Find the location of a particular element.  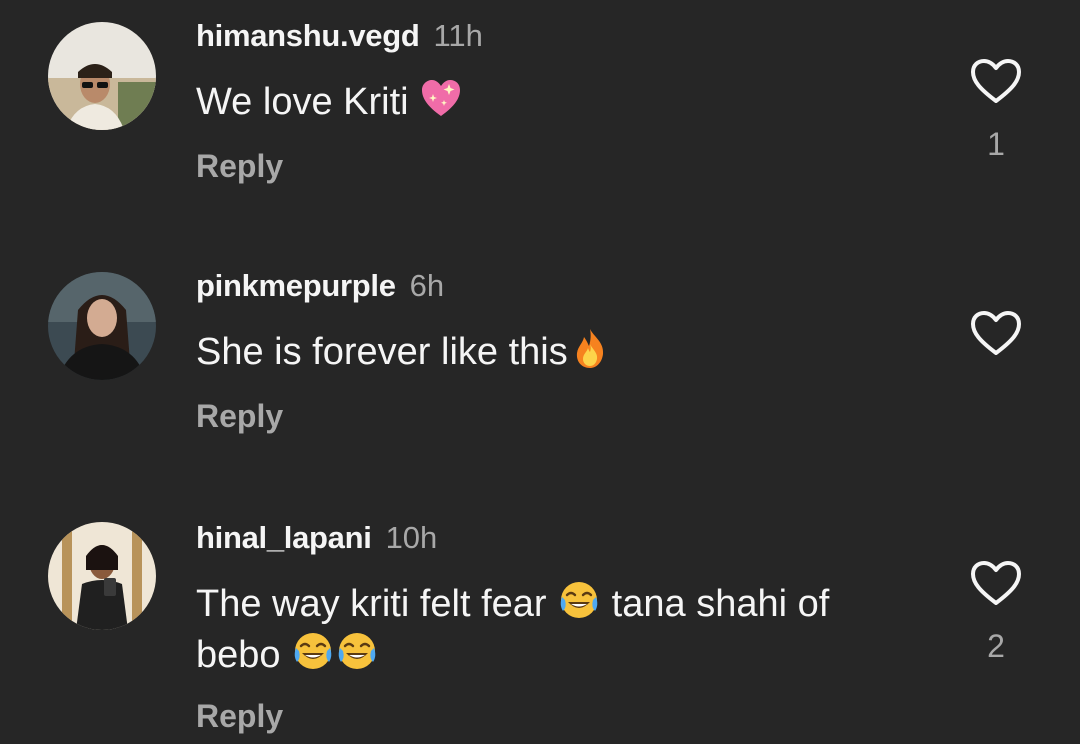

comment-text: We love Kriti is located at coordinates (556, 101).